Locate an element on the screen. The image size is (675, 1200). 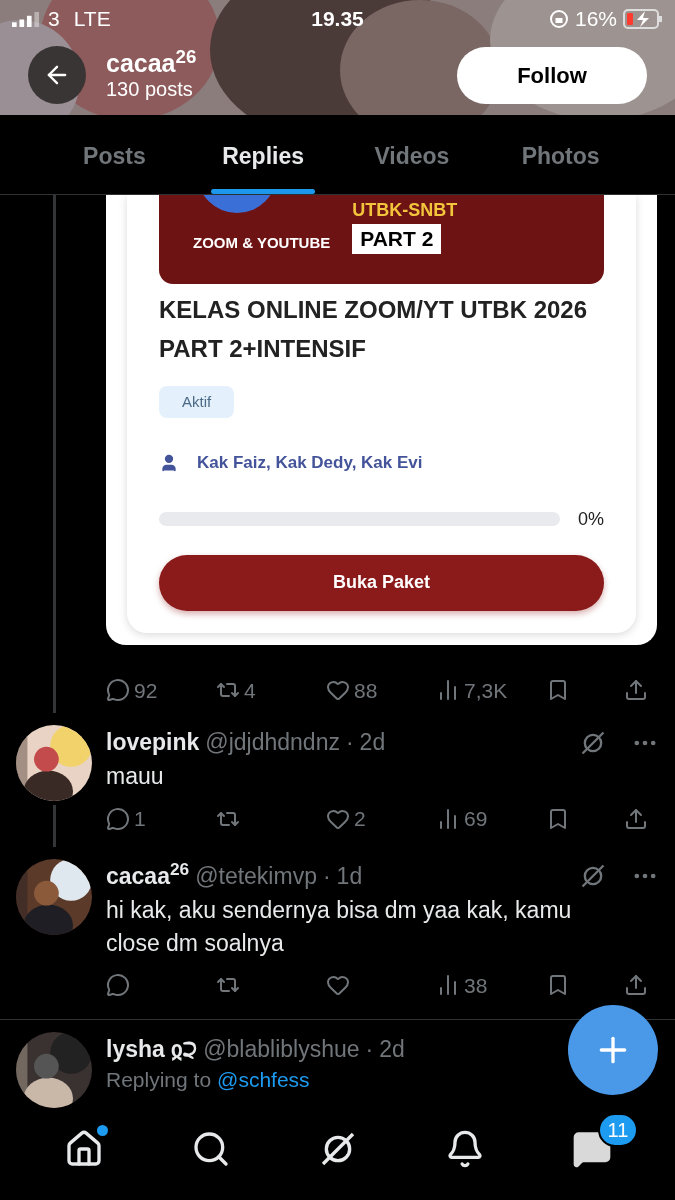
follow-button: Follow is located at coordinates (552, 75).